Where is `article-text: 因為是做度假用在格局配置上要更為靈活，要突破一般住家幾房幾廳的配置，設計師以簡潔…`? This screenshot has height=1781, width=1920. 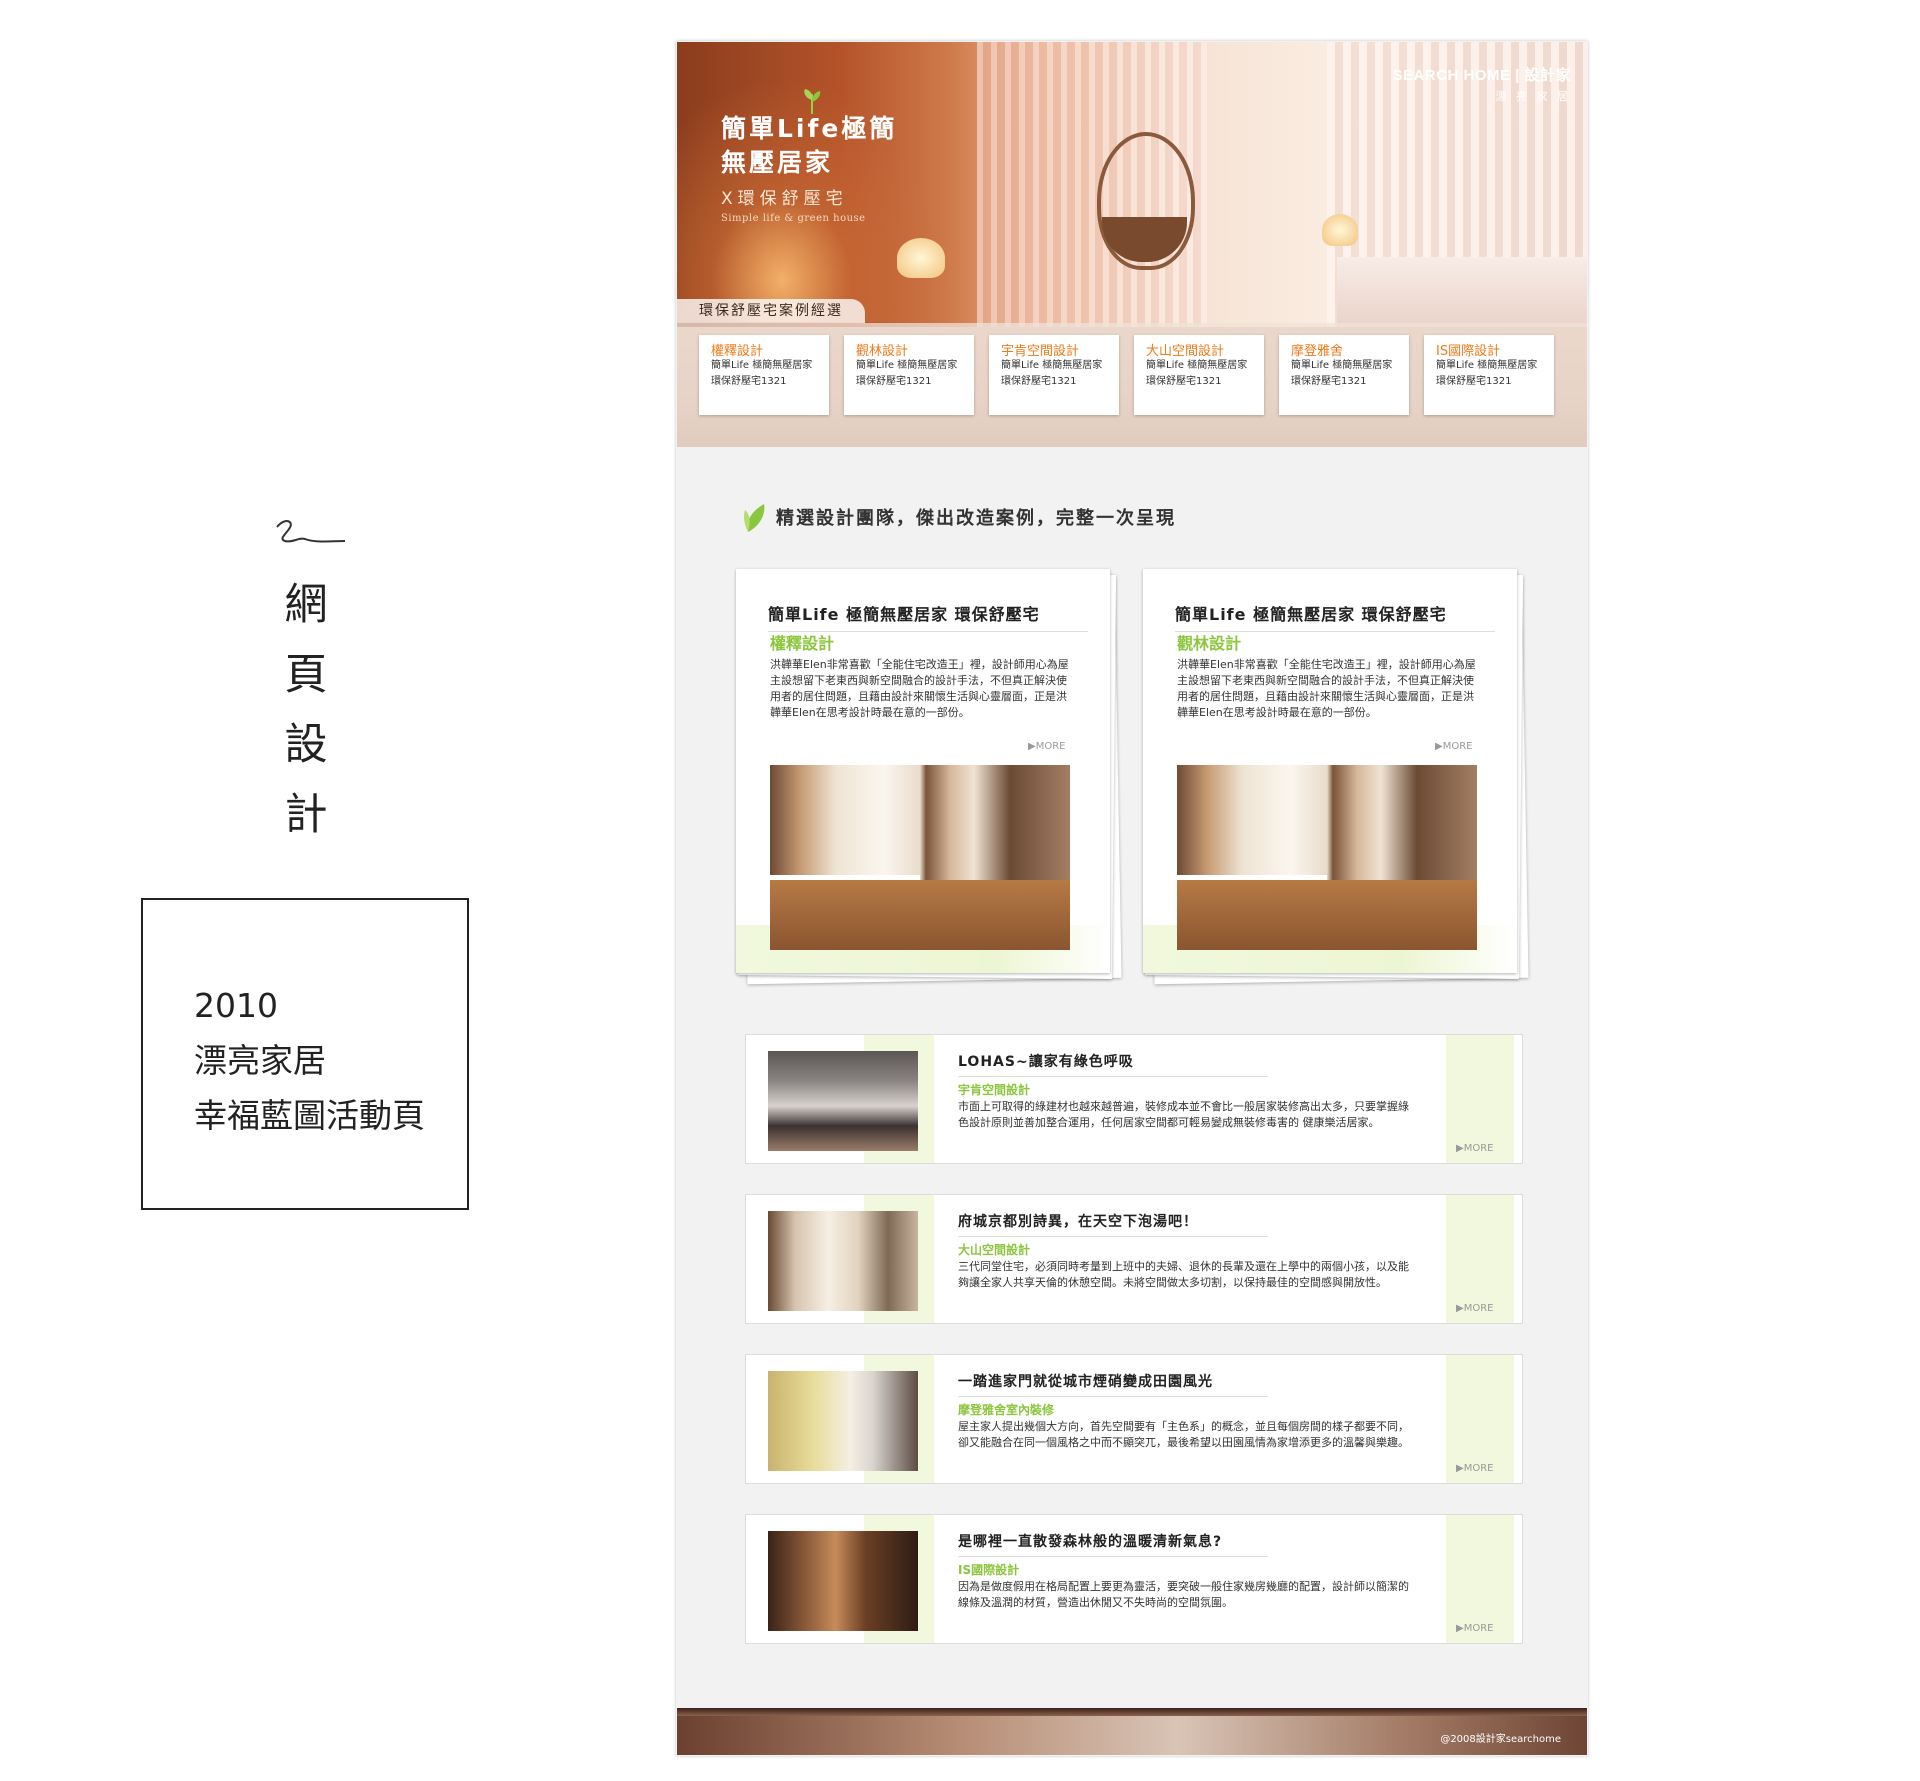 article-text: 因為是做度假用在格局配置上要更為靈活，要突破一般住家幾房幾廳的配置，設計師以簡潔… is located at coordinates (1183, 1594).